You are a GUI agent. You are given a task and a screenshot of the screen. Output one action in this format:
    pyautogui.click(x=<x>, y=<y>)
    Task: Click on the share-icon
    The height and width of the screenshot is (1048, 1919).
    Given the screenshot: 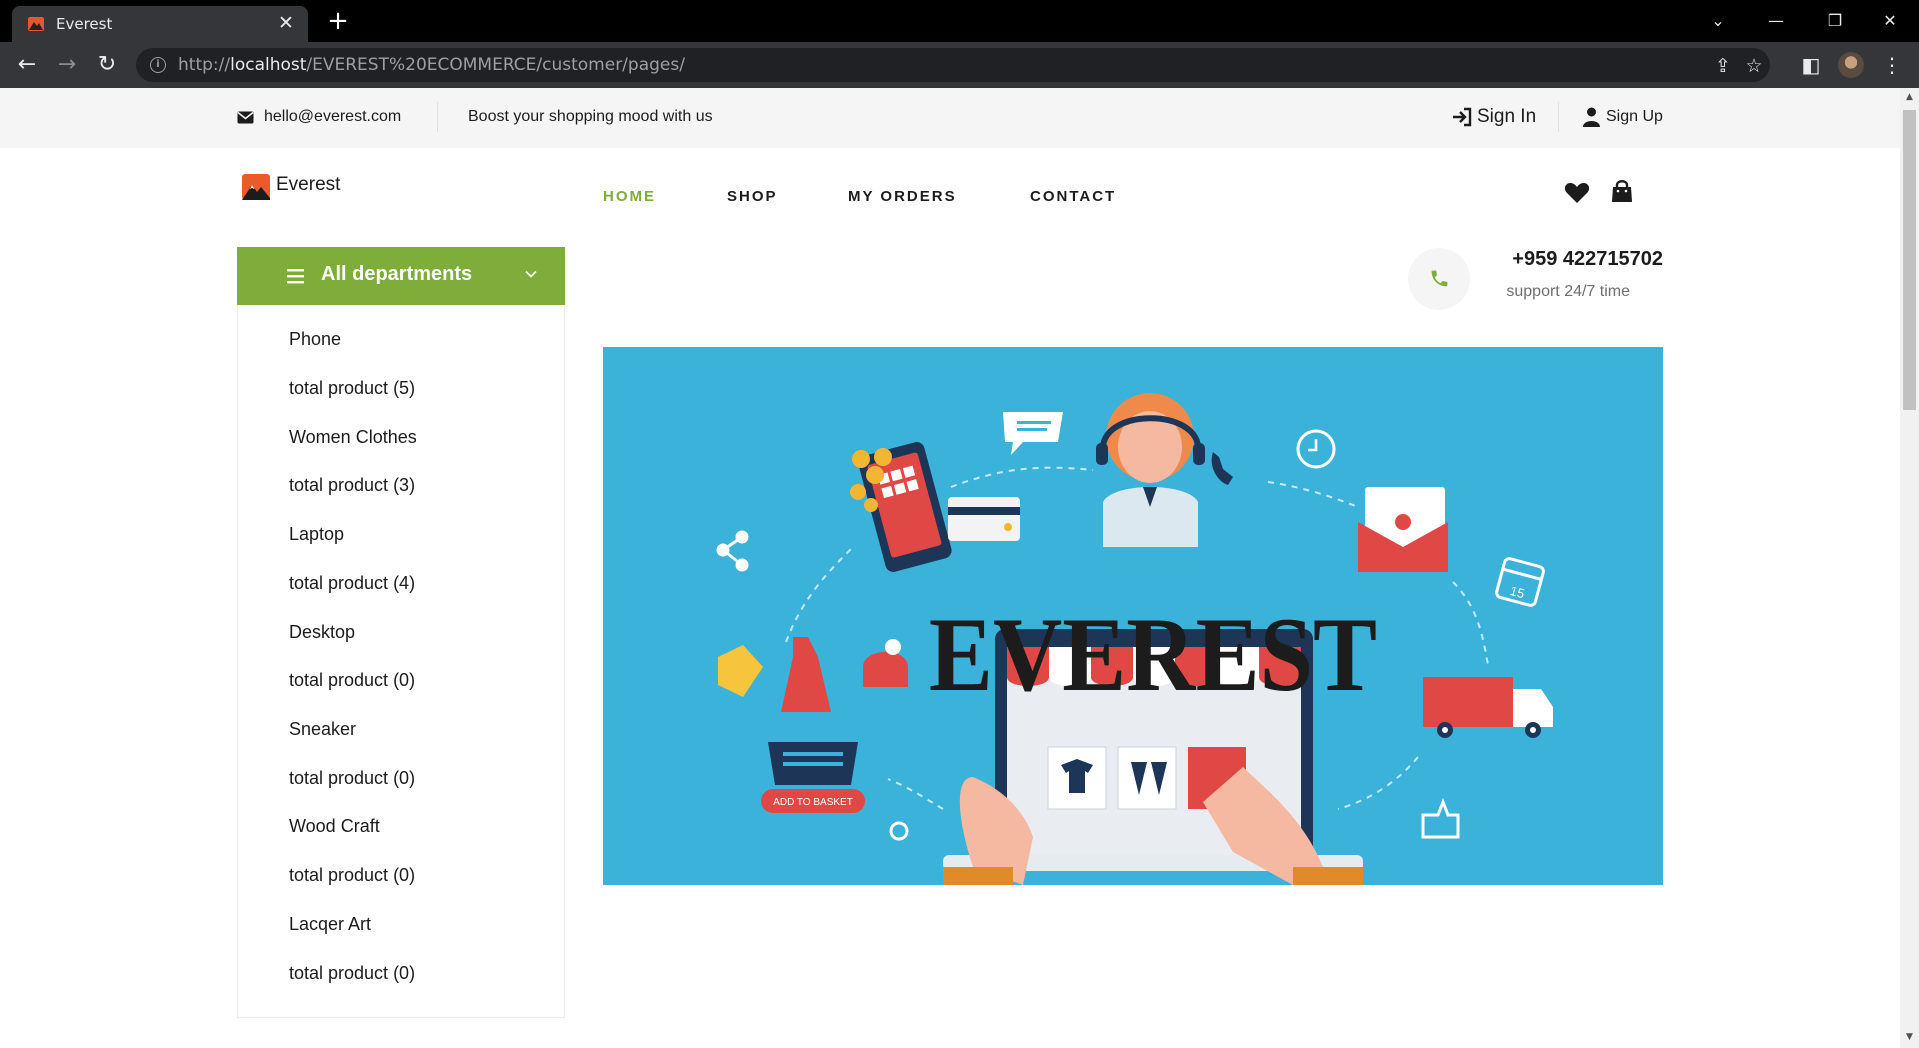 What is the action you would take?
    pyautogui.click(x=732, y=551)
    